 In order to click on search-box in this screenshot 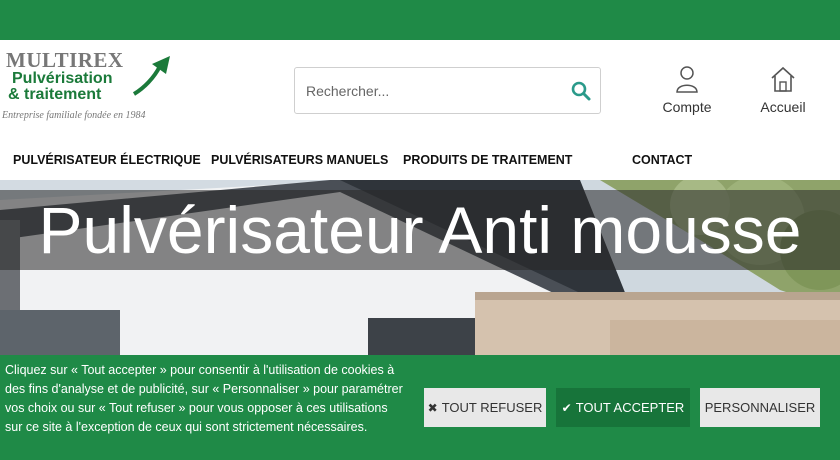, I will do `click(447, 90)`.